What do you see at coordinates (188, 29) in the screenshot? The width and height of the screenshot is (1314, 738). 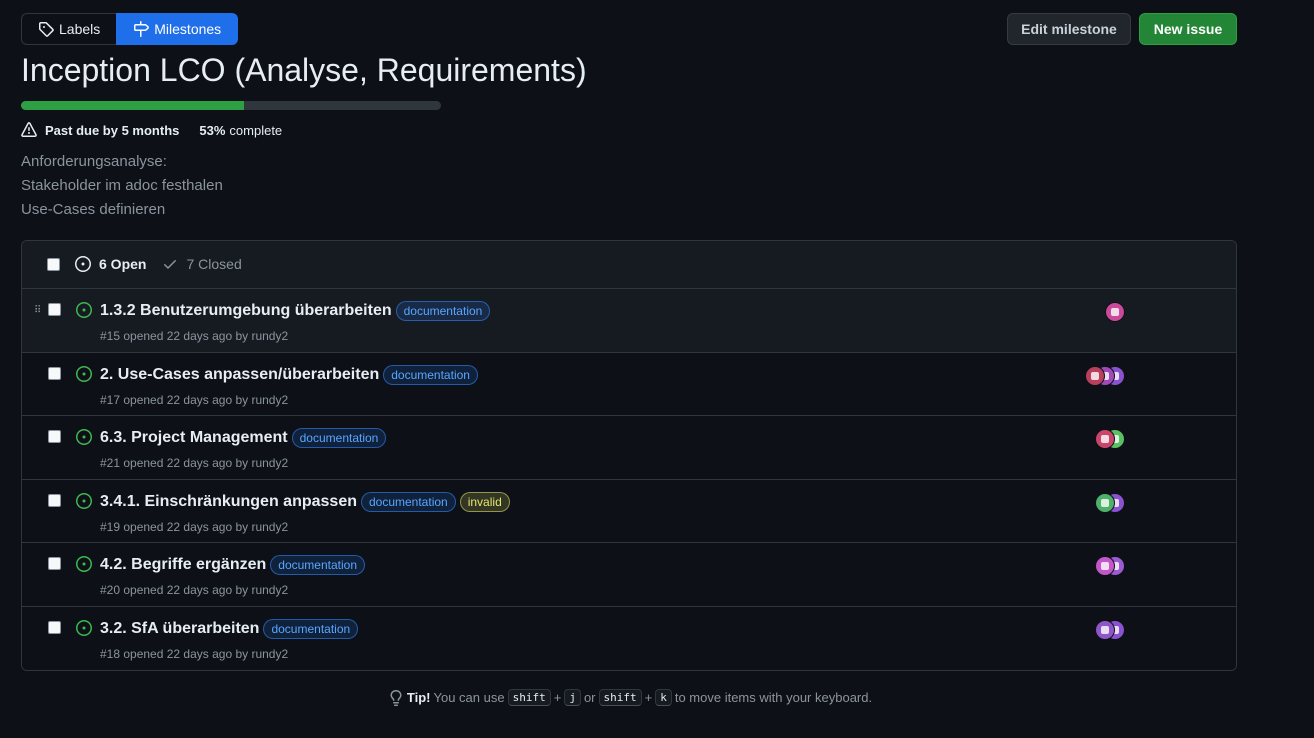 I see `tab-milestones-text: Milestones` at bounding box center [188, 29].